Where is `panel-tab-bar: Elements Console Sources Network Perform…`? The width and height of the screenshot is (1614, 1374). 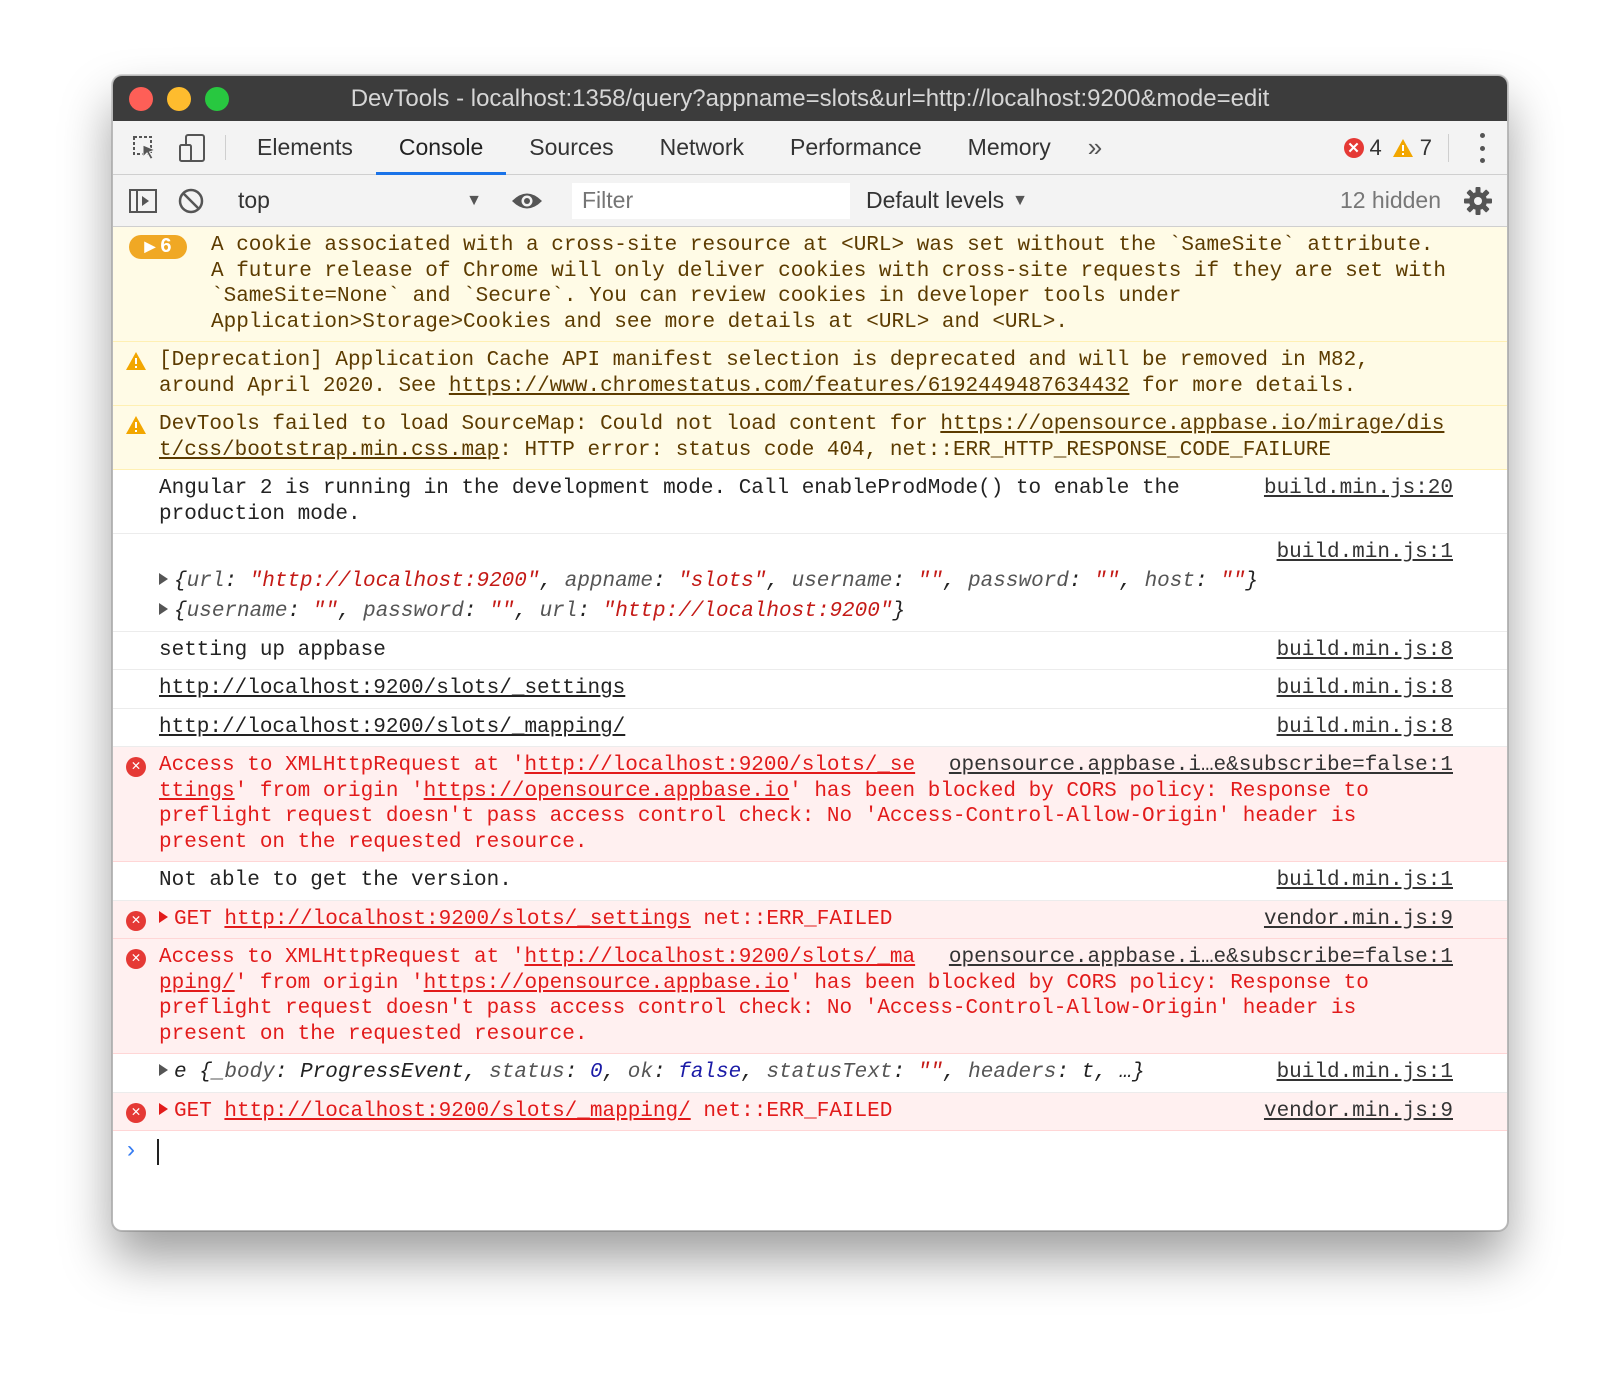 panel-tab-bar: Elements Console Sources Network Perform… is located at coordinates (810, 148).